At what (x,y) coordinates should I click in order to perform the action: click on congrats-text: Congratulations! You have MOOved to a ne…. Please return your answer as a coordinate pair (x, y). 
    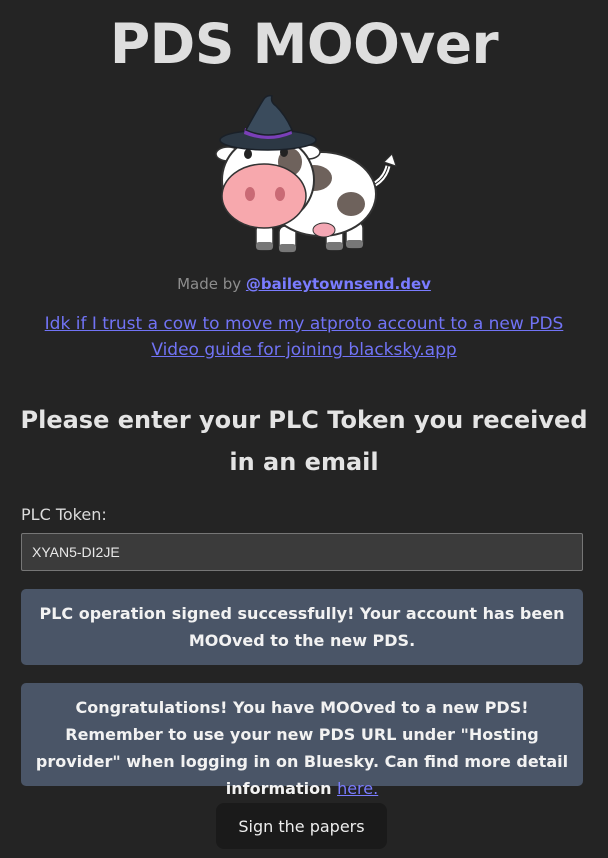
    Looking at the image, I should click on (302, 748).